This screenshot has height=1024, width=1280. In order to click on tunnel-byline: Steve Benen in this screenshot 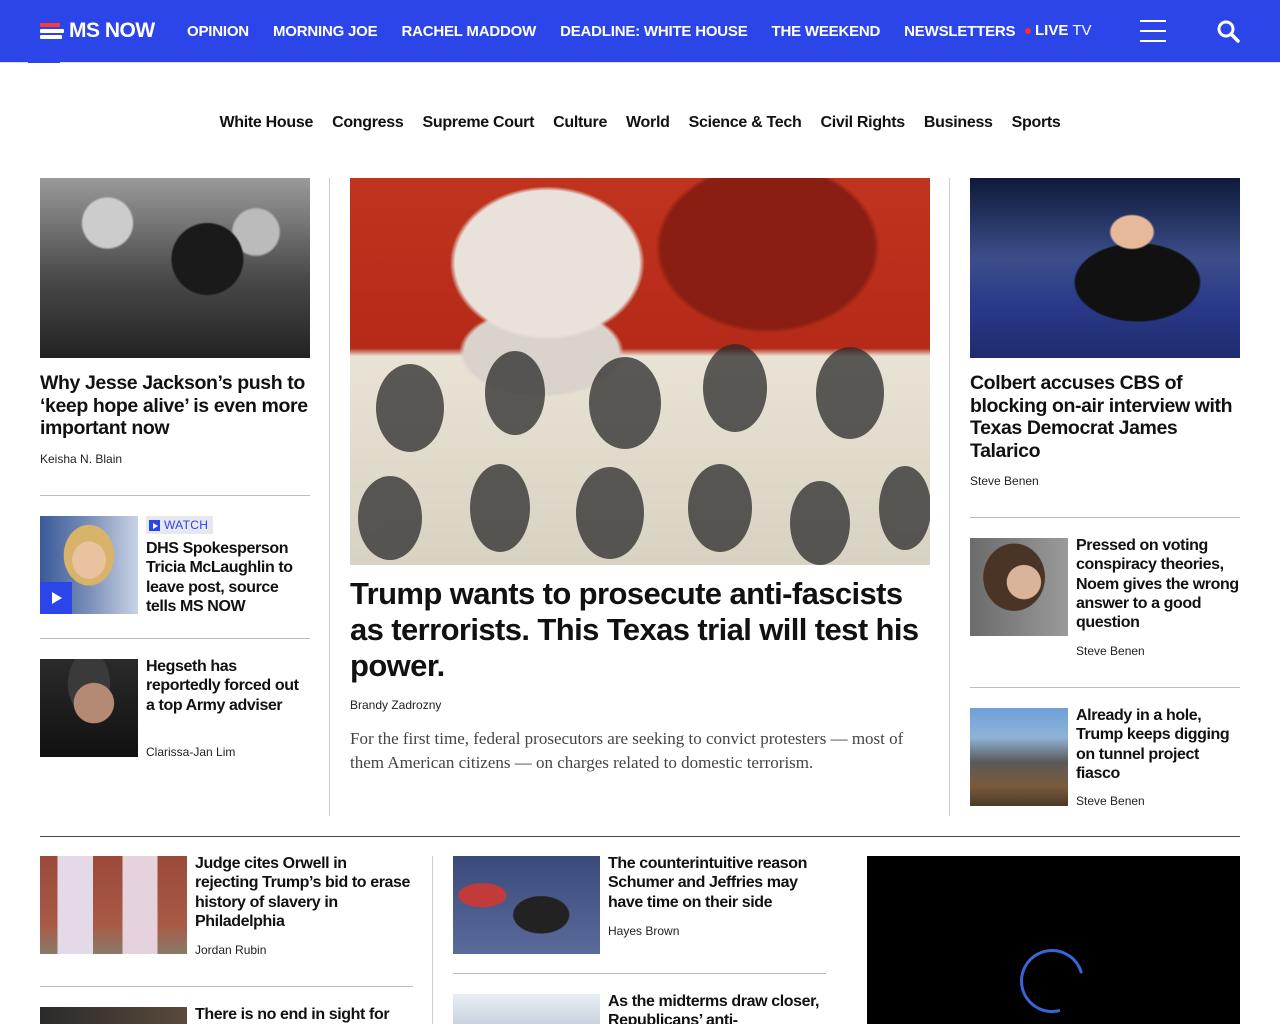, I will do `click(1110, 801)`.